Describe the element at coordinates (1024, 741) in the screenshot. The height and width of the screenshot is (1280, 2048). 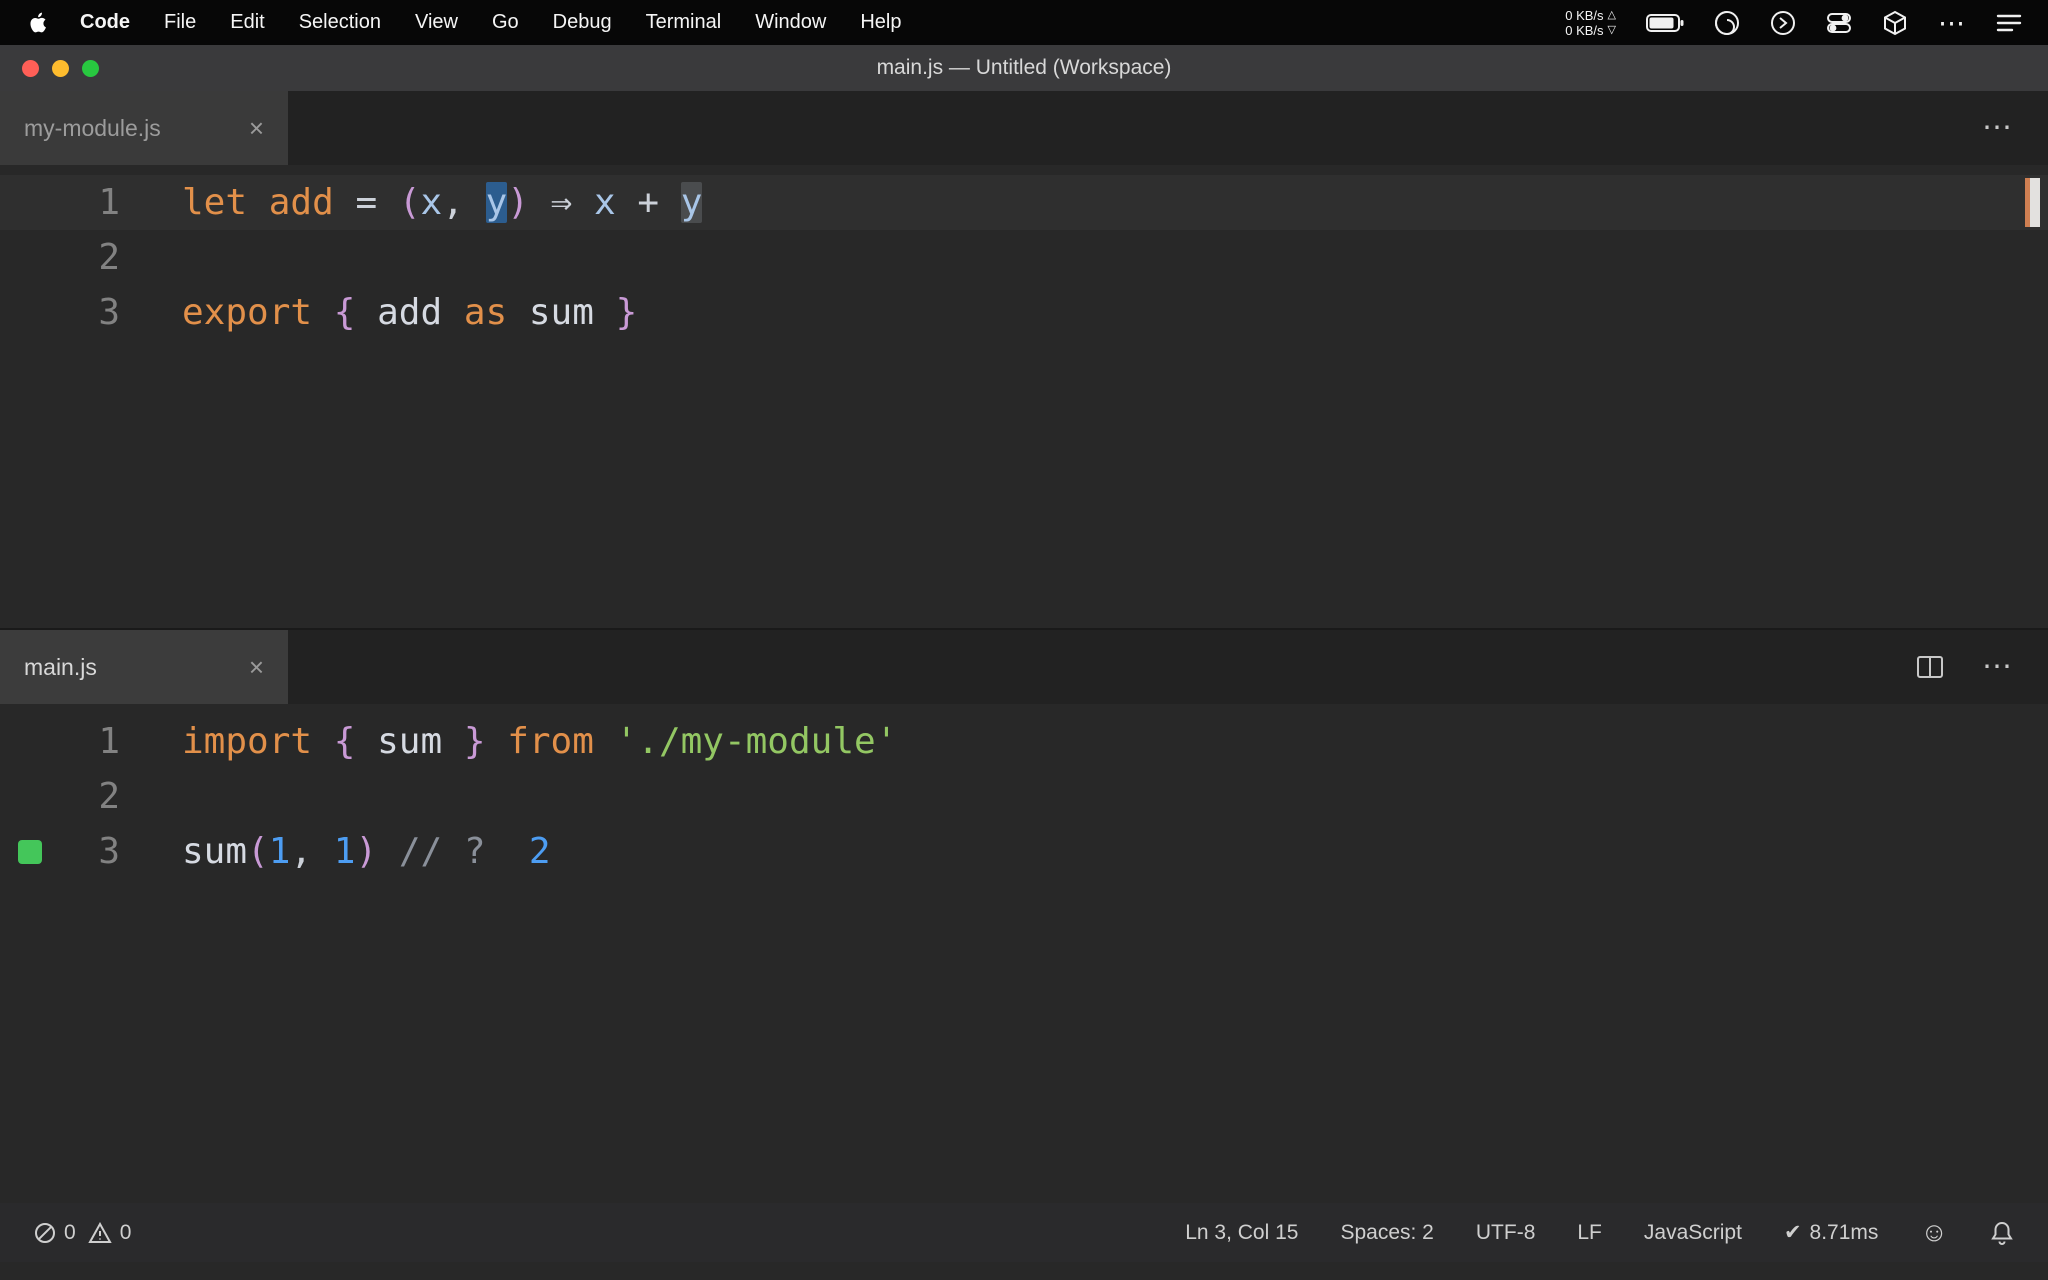
I see `code-line: 1 import { sum } from './my-module'` at that location.